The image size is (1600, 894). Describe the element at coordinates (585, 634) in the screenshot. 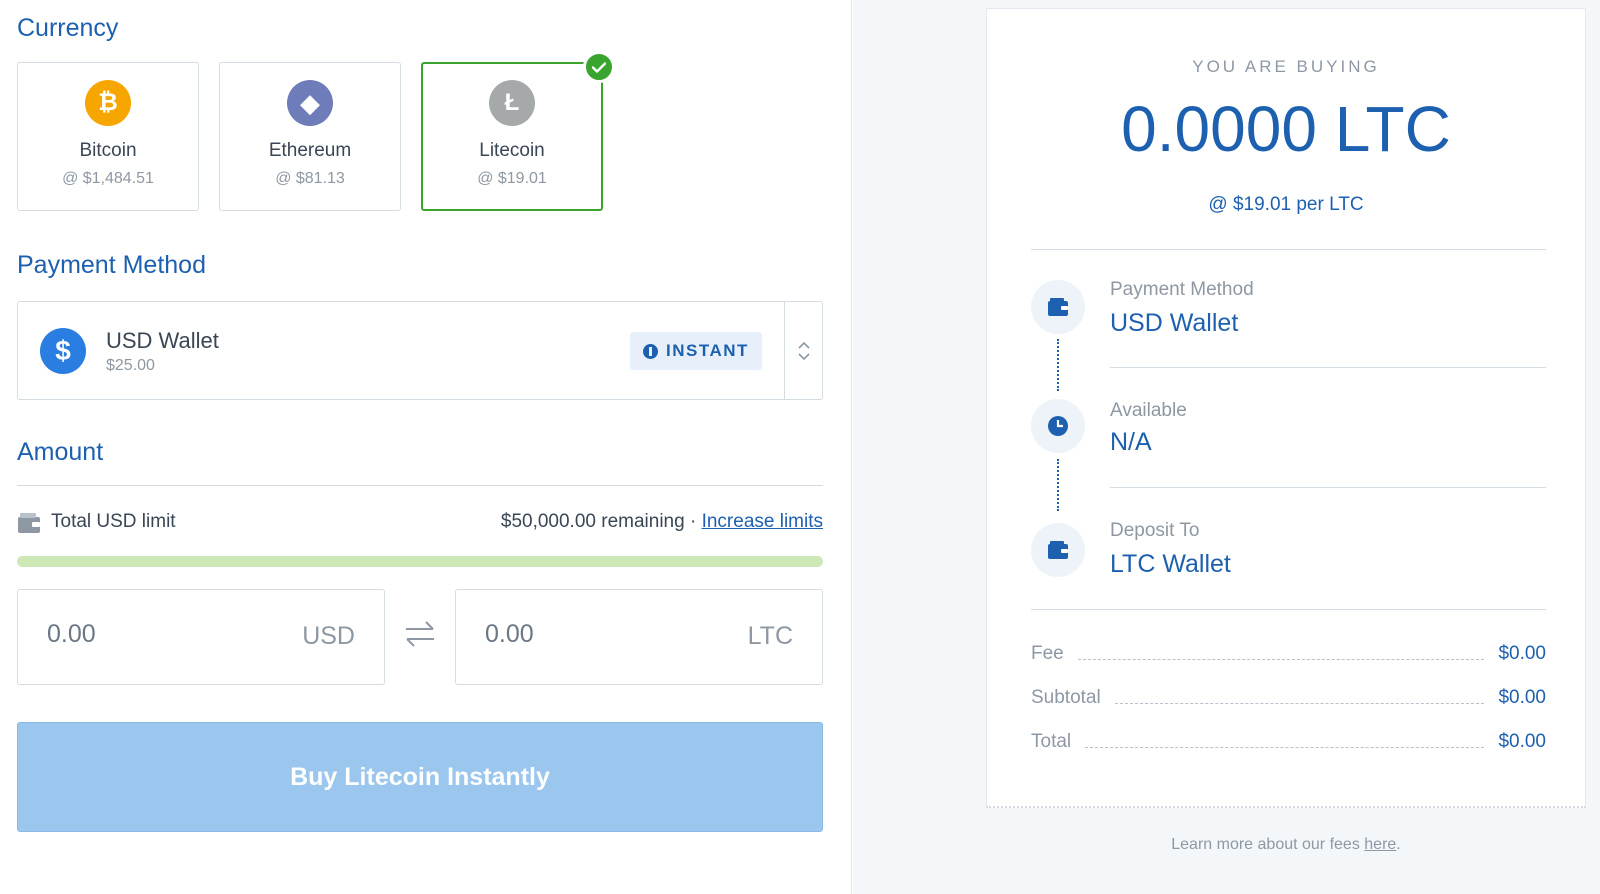

I see `ltc-amount-input` at that location.